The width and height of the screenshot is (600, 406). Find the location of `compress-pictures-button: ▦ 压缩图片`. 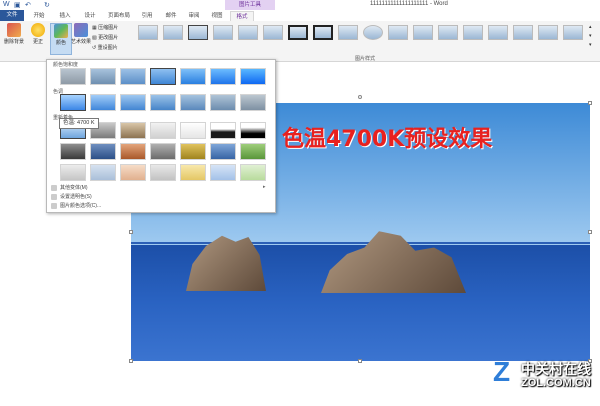

compress-pictures-button: ▦ 压缩图片 is located at coordinates (105, 27).